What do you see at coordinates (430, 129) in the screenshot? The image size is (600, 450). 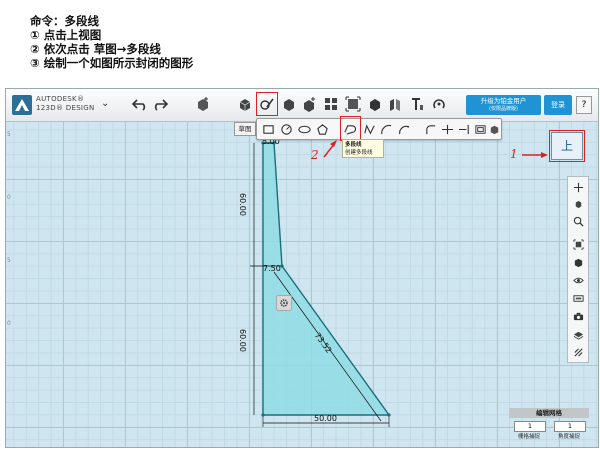 I see `sketch-fillet-icon` at bounding box center [430, 129].